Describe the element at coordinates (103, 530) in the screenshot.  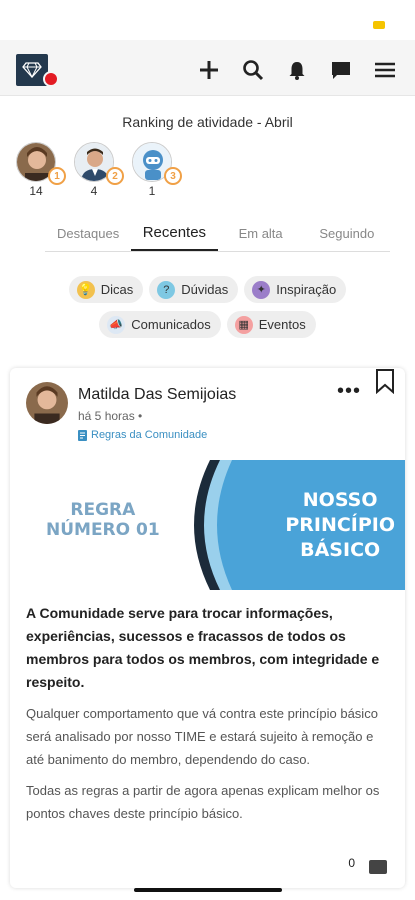
I see `banner-left-line: NÚMERO 01` at that location.